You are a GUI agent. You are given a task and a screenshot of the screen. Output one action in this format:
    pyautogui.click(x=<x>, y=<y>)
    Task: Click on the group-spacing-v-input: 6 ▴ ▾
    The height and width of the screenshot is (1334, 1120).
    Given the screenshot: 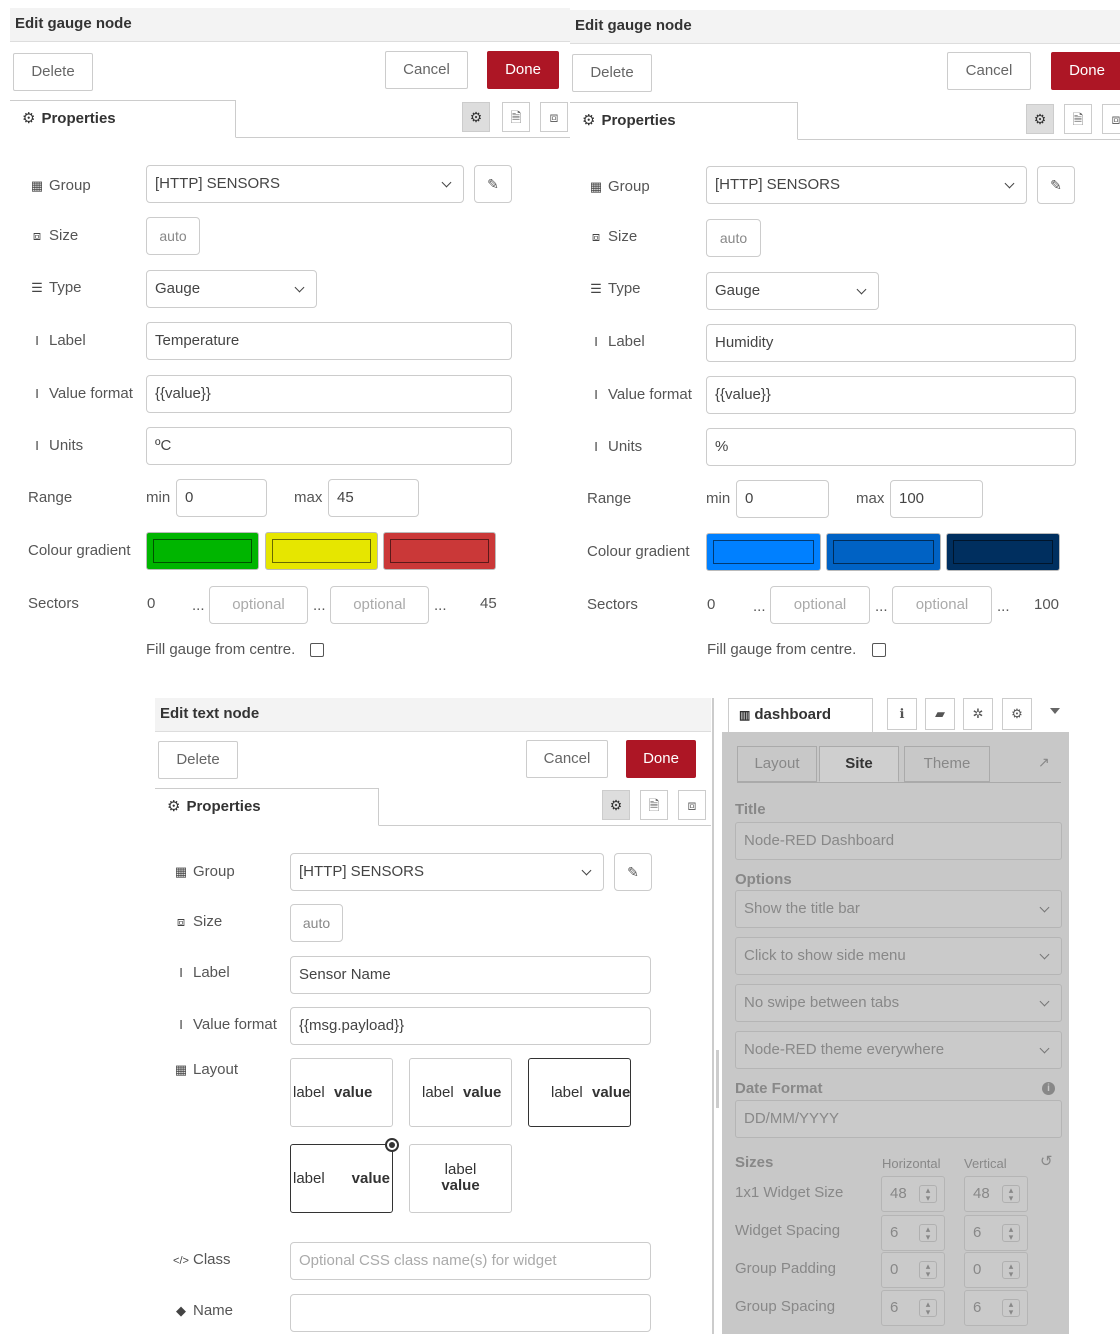 What is the action you would take?
    pyautogui.click(x=996, y=1308)
    